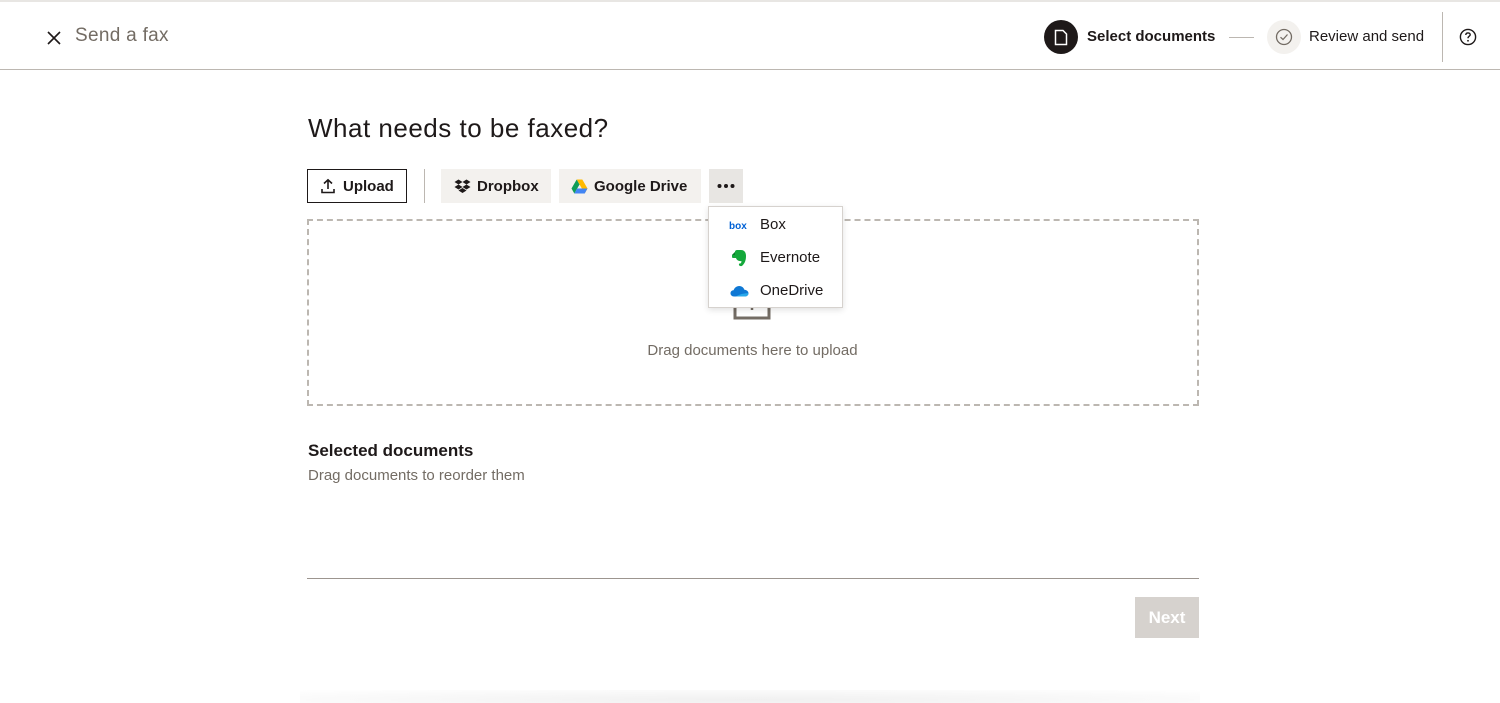 This screenshot has width=1500, height=703. Describe the element at coordinates (462, 186) in the screenshot. I see `dropbox-logo-icon` at that location.